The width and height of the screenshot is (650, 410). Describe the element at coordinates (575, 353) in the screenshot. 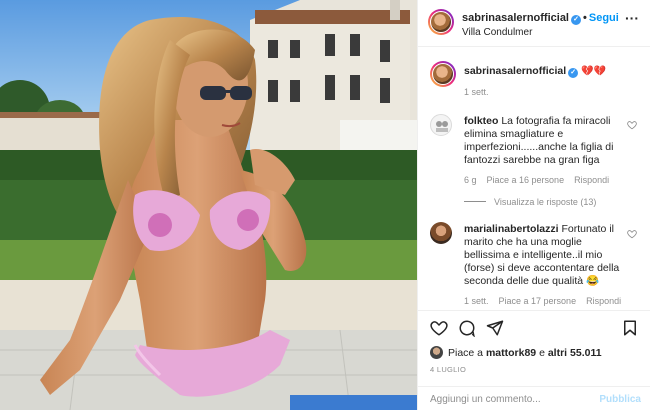

I see `likes-count: altri 55.011` at that location.